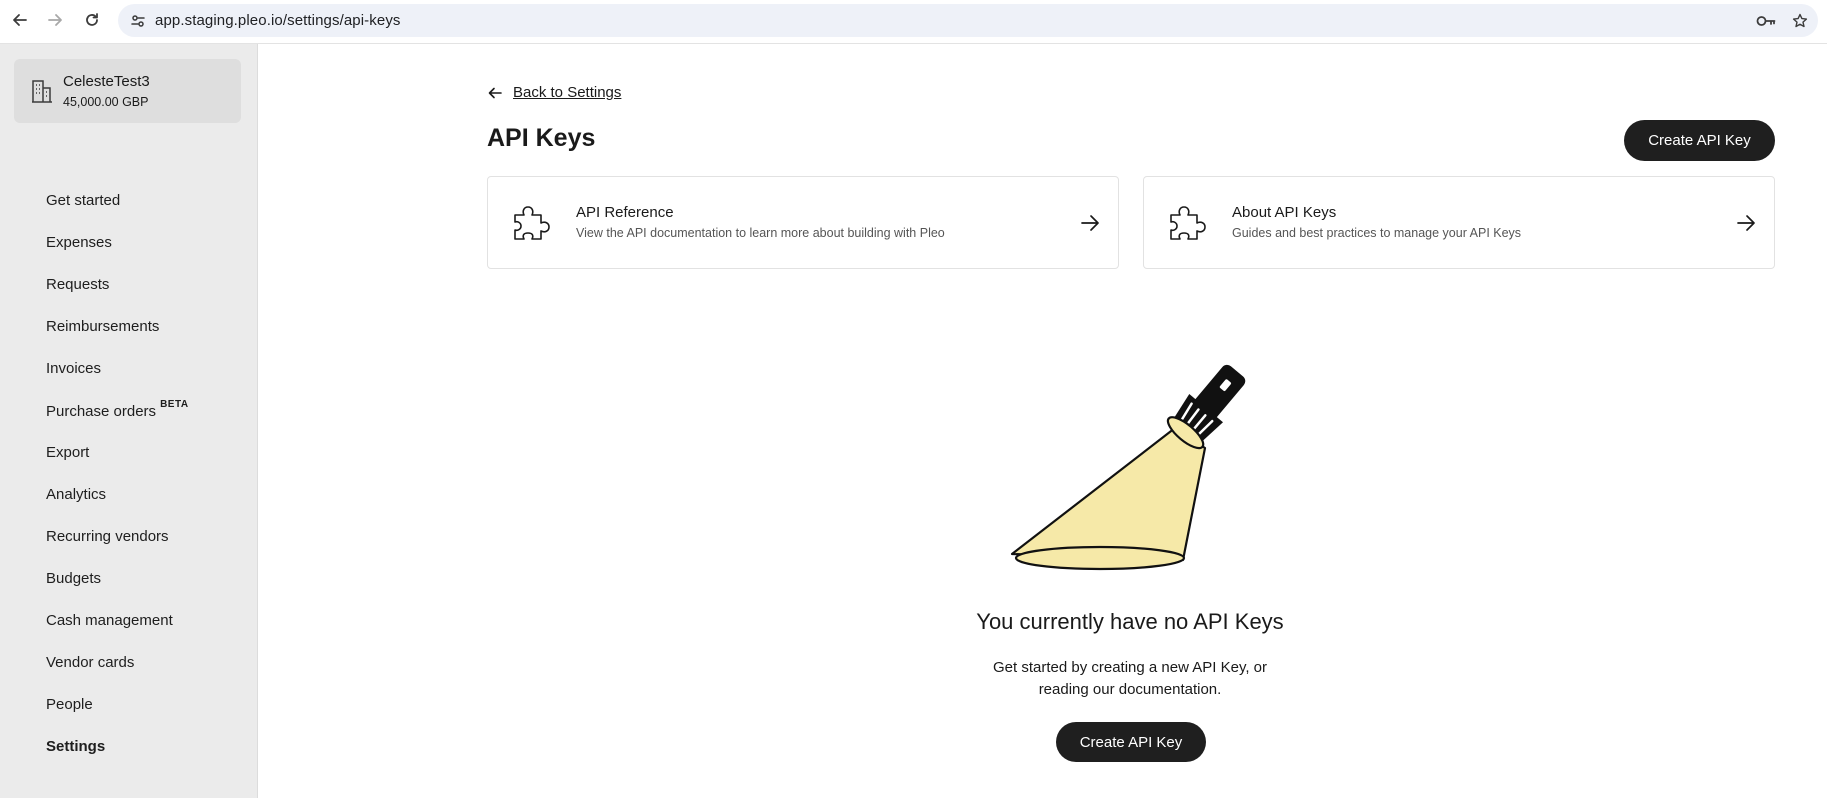 Image resolution: width=1827 pixels, height=798 pixels. What do you see at coordinates (42, 91) in the screenshot?
I see `building-icon` at bounding box center [42, 91].